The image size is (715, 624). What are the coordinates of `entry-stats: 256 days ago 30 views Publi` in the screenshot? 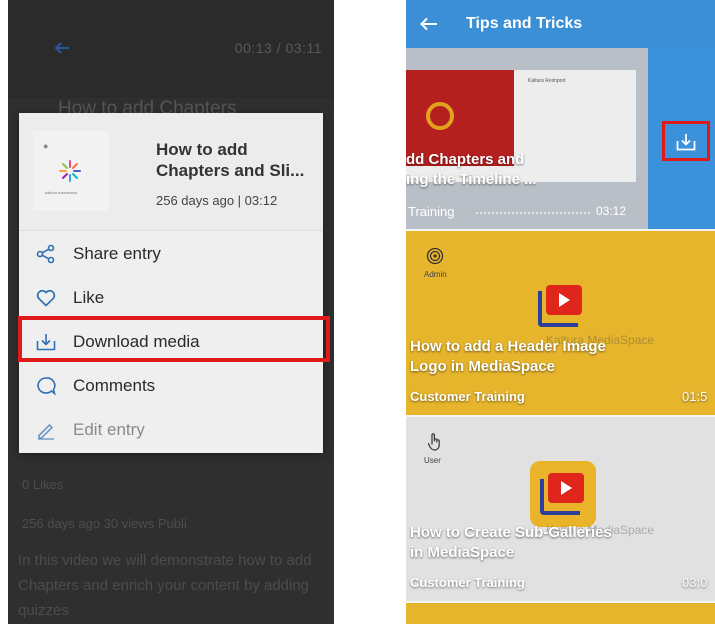 It's located at (104, 523).